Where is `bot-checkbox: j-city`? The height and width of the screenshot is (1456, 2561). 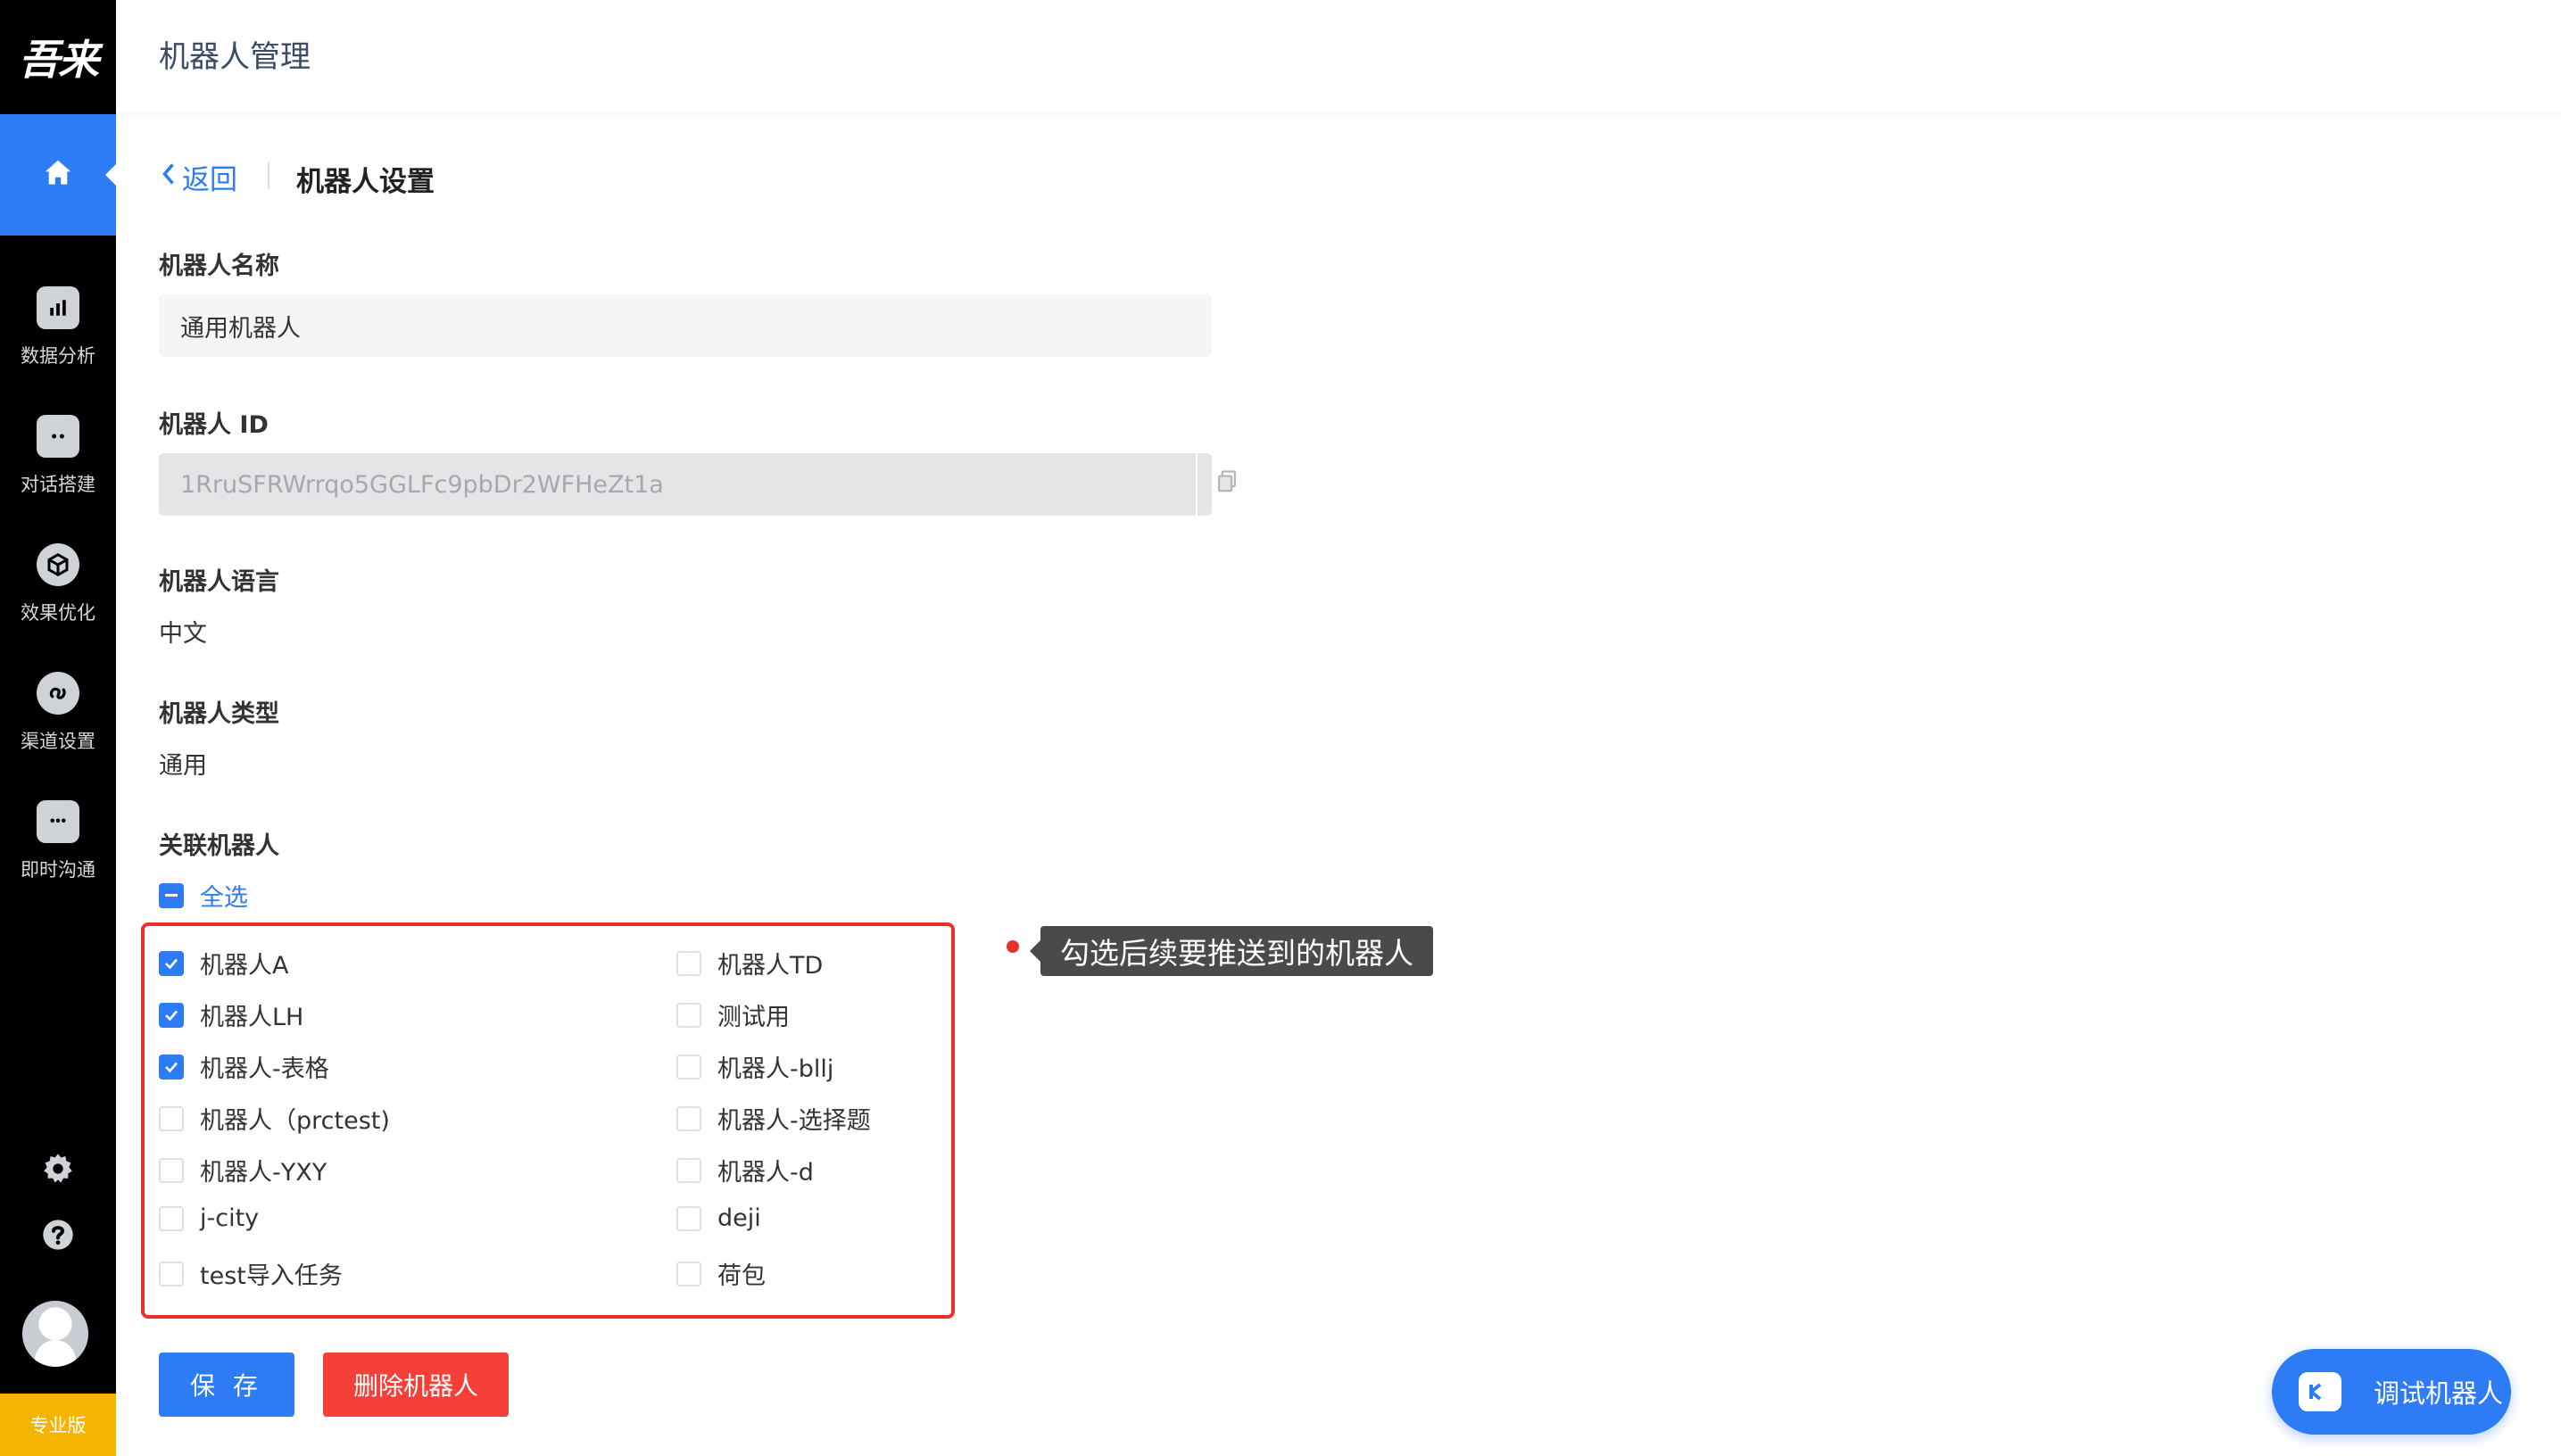 bot-checkbox: j-city is located at coordinates (209, 1218).